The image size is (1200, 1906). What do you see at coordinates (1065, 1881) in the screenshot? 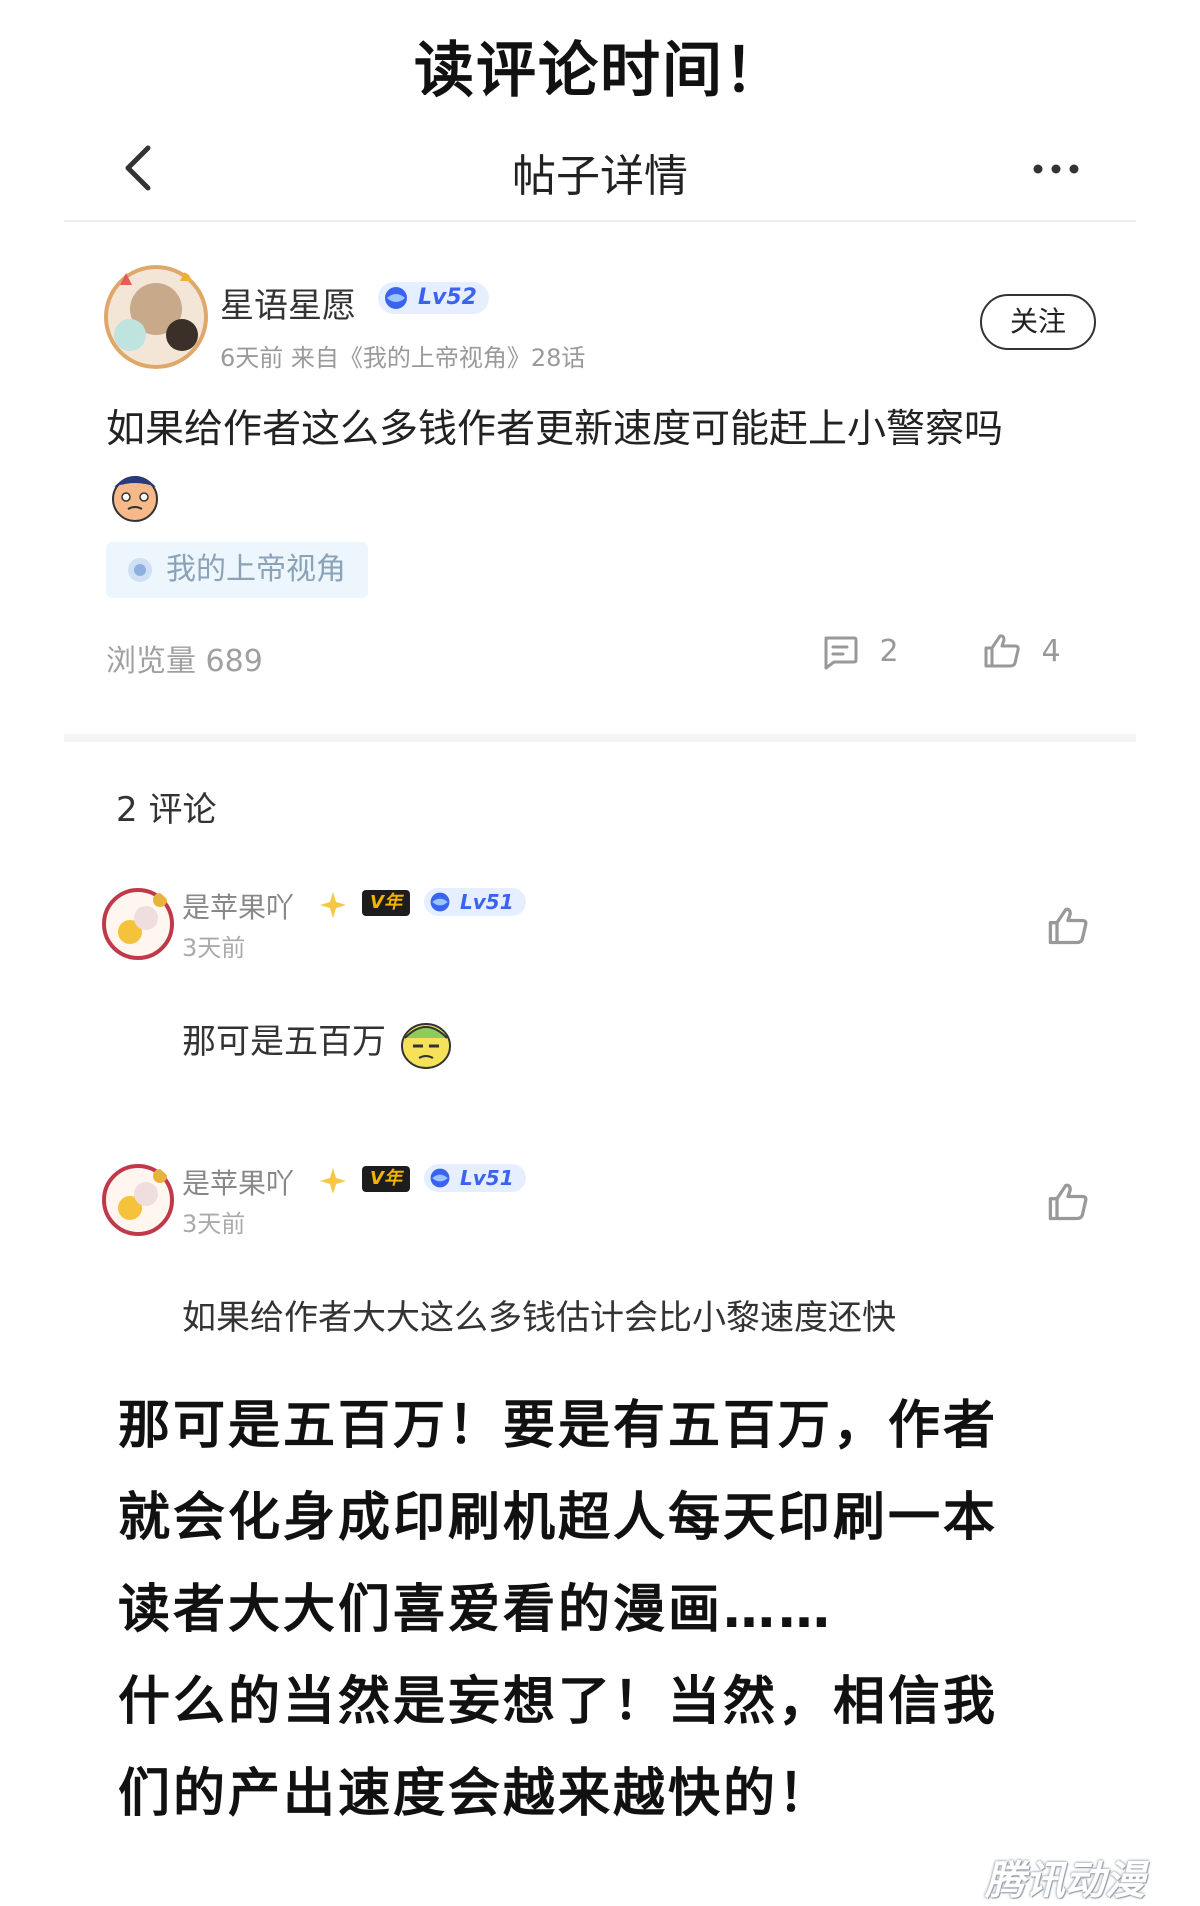
I see `watermark-logo: 腾讯动漫` at bounding box center [1065, 1881].